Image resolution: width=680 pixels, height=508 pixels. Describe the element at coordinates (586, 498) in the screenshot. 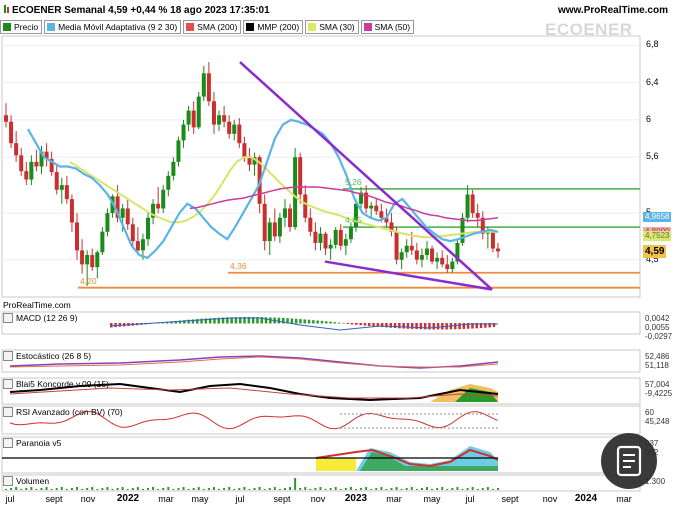

I see `x-tick-label: 2024` at that location.